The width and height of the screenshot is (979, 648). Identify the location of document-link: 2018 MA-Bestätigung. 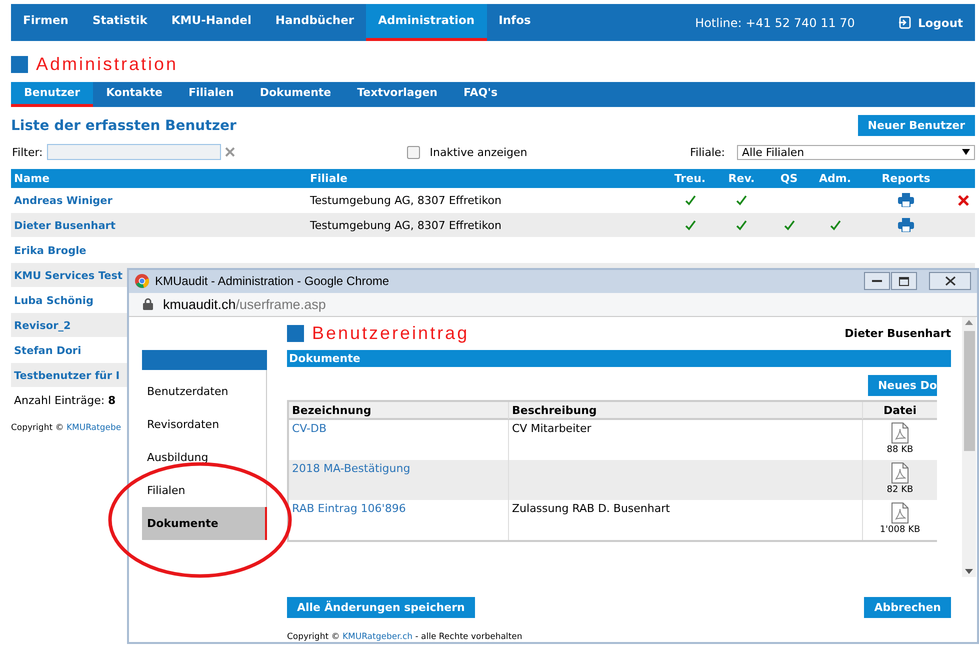
(351, 468).